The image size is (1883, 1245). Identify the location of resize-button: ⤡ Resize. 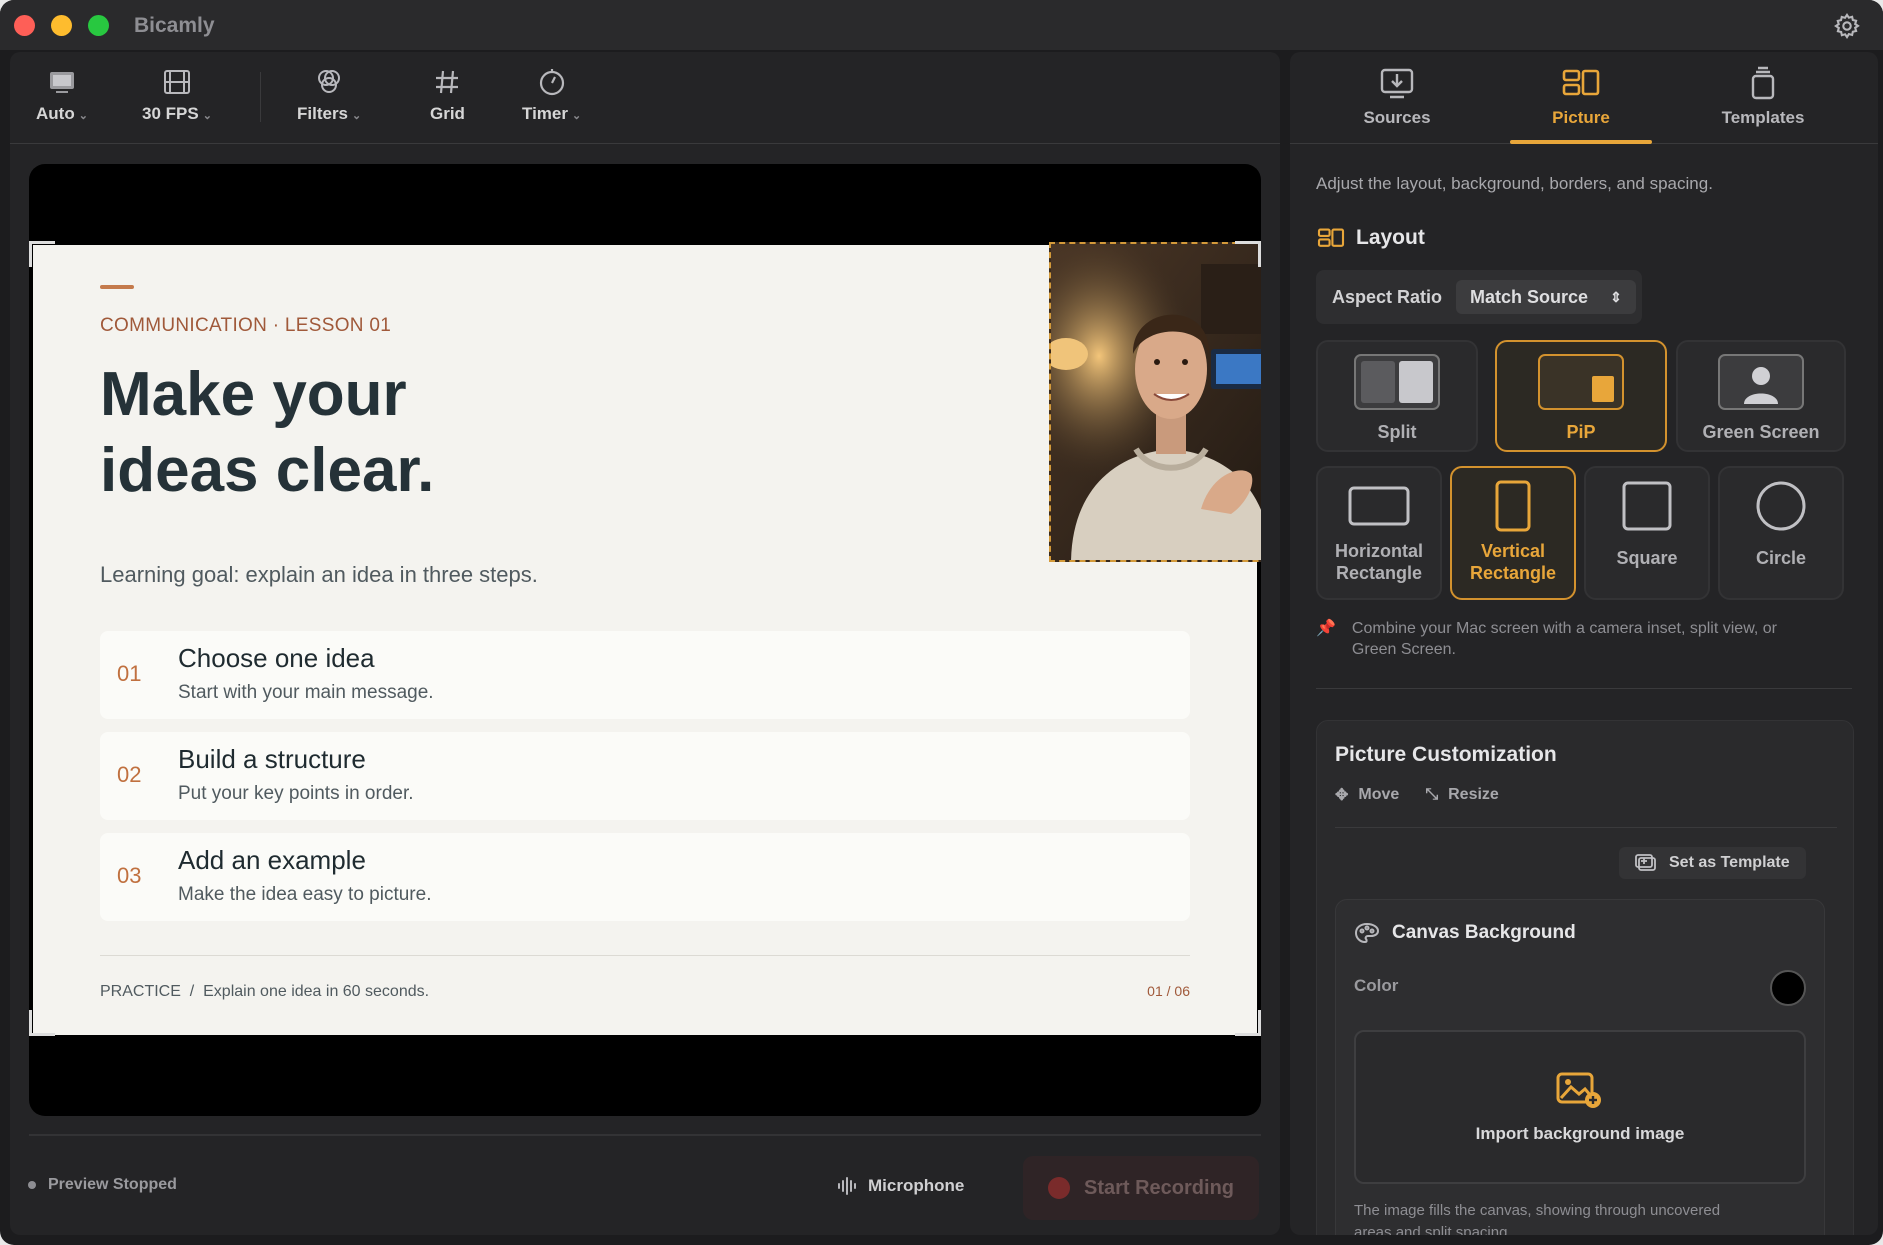
(1462, 795).